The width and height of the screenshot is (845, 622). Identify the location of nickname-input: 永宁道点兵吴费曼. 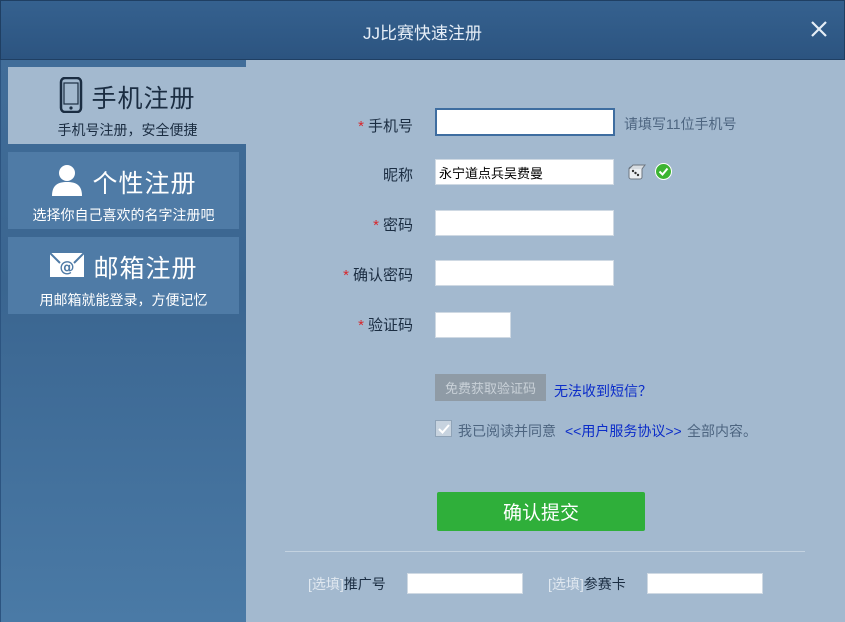
(524, 172).